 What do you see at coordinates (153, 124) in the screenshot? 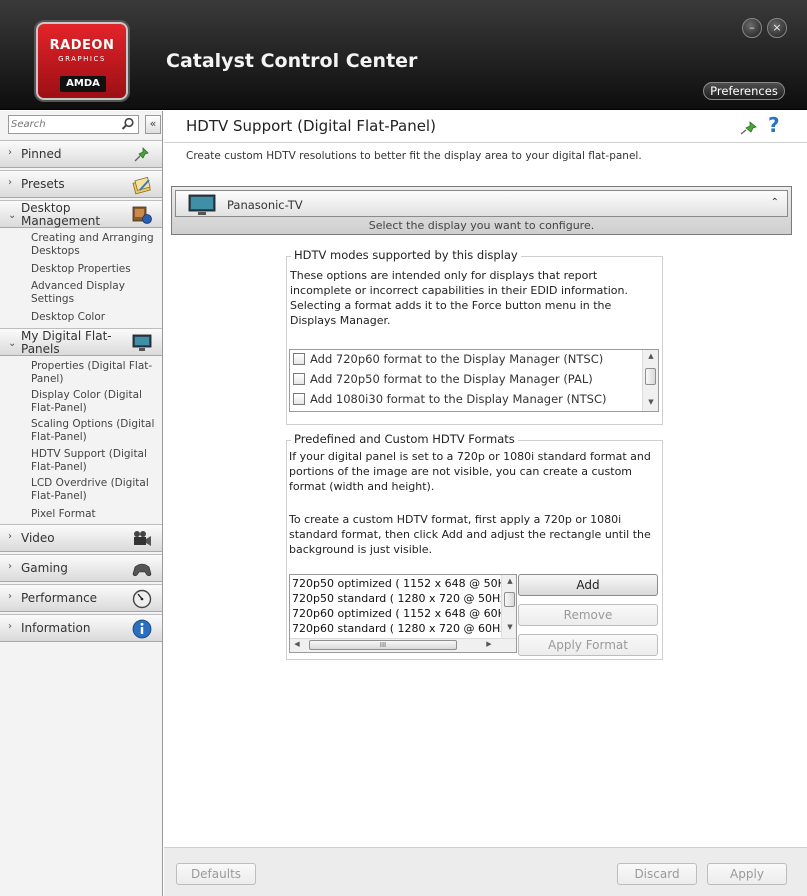
I see `collapse-sidebar-button: «` at bounding box center [153, 124].